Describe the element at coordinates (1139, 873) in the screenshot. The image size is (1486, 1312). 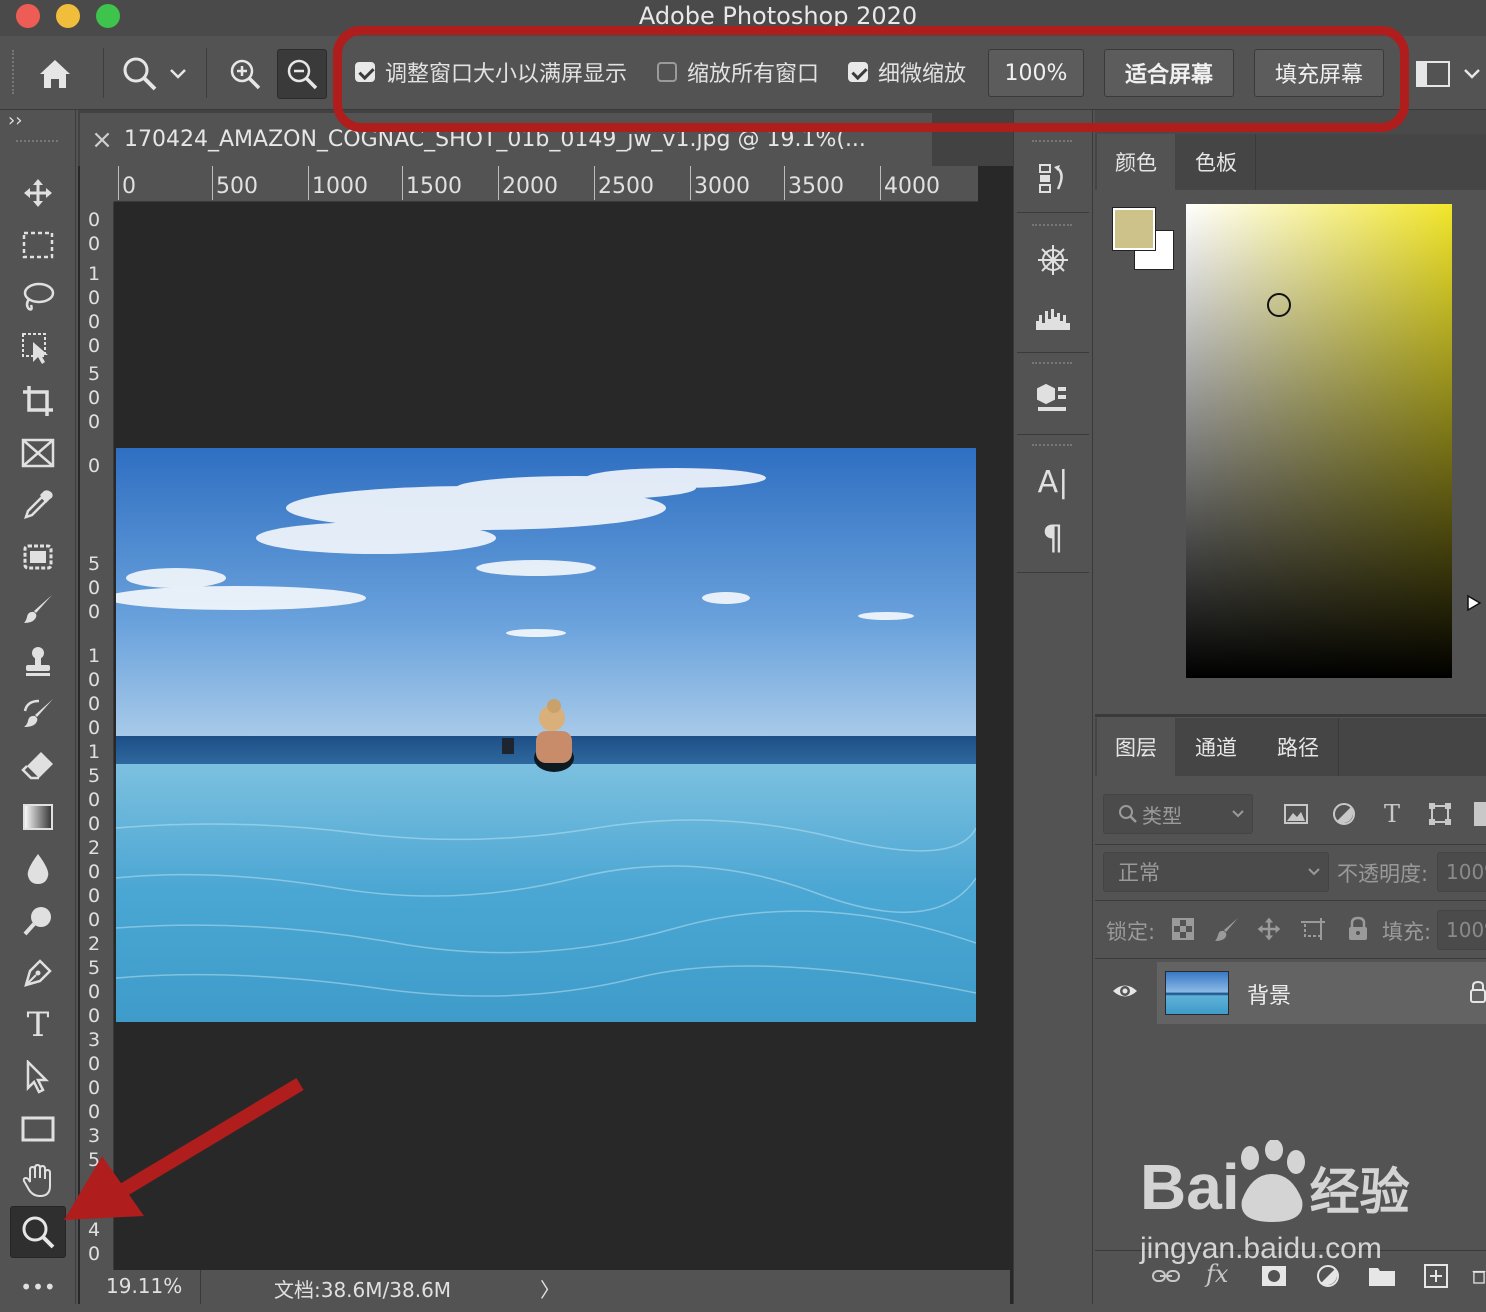
I see `blend-mode-value: 正常` at that location.